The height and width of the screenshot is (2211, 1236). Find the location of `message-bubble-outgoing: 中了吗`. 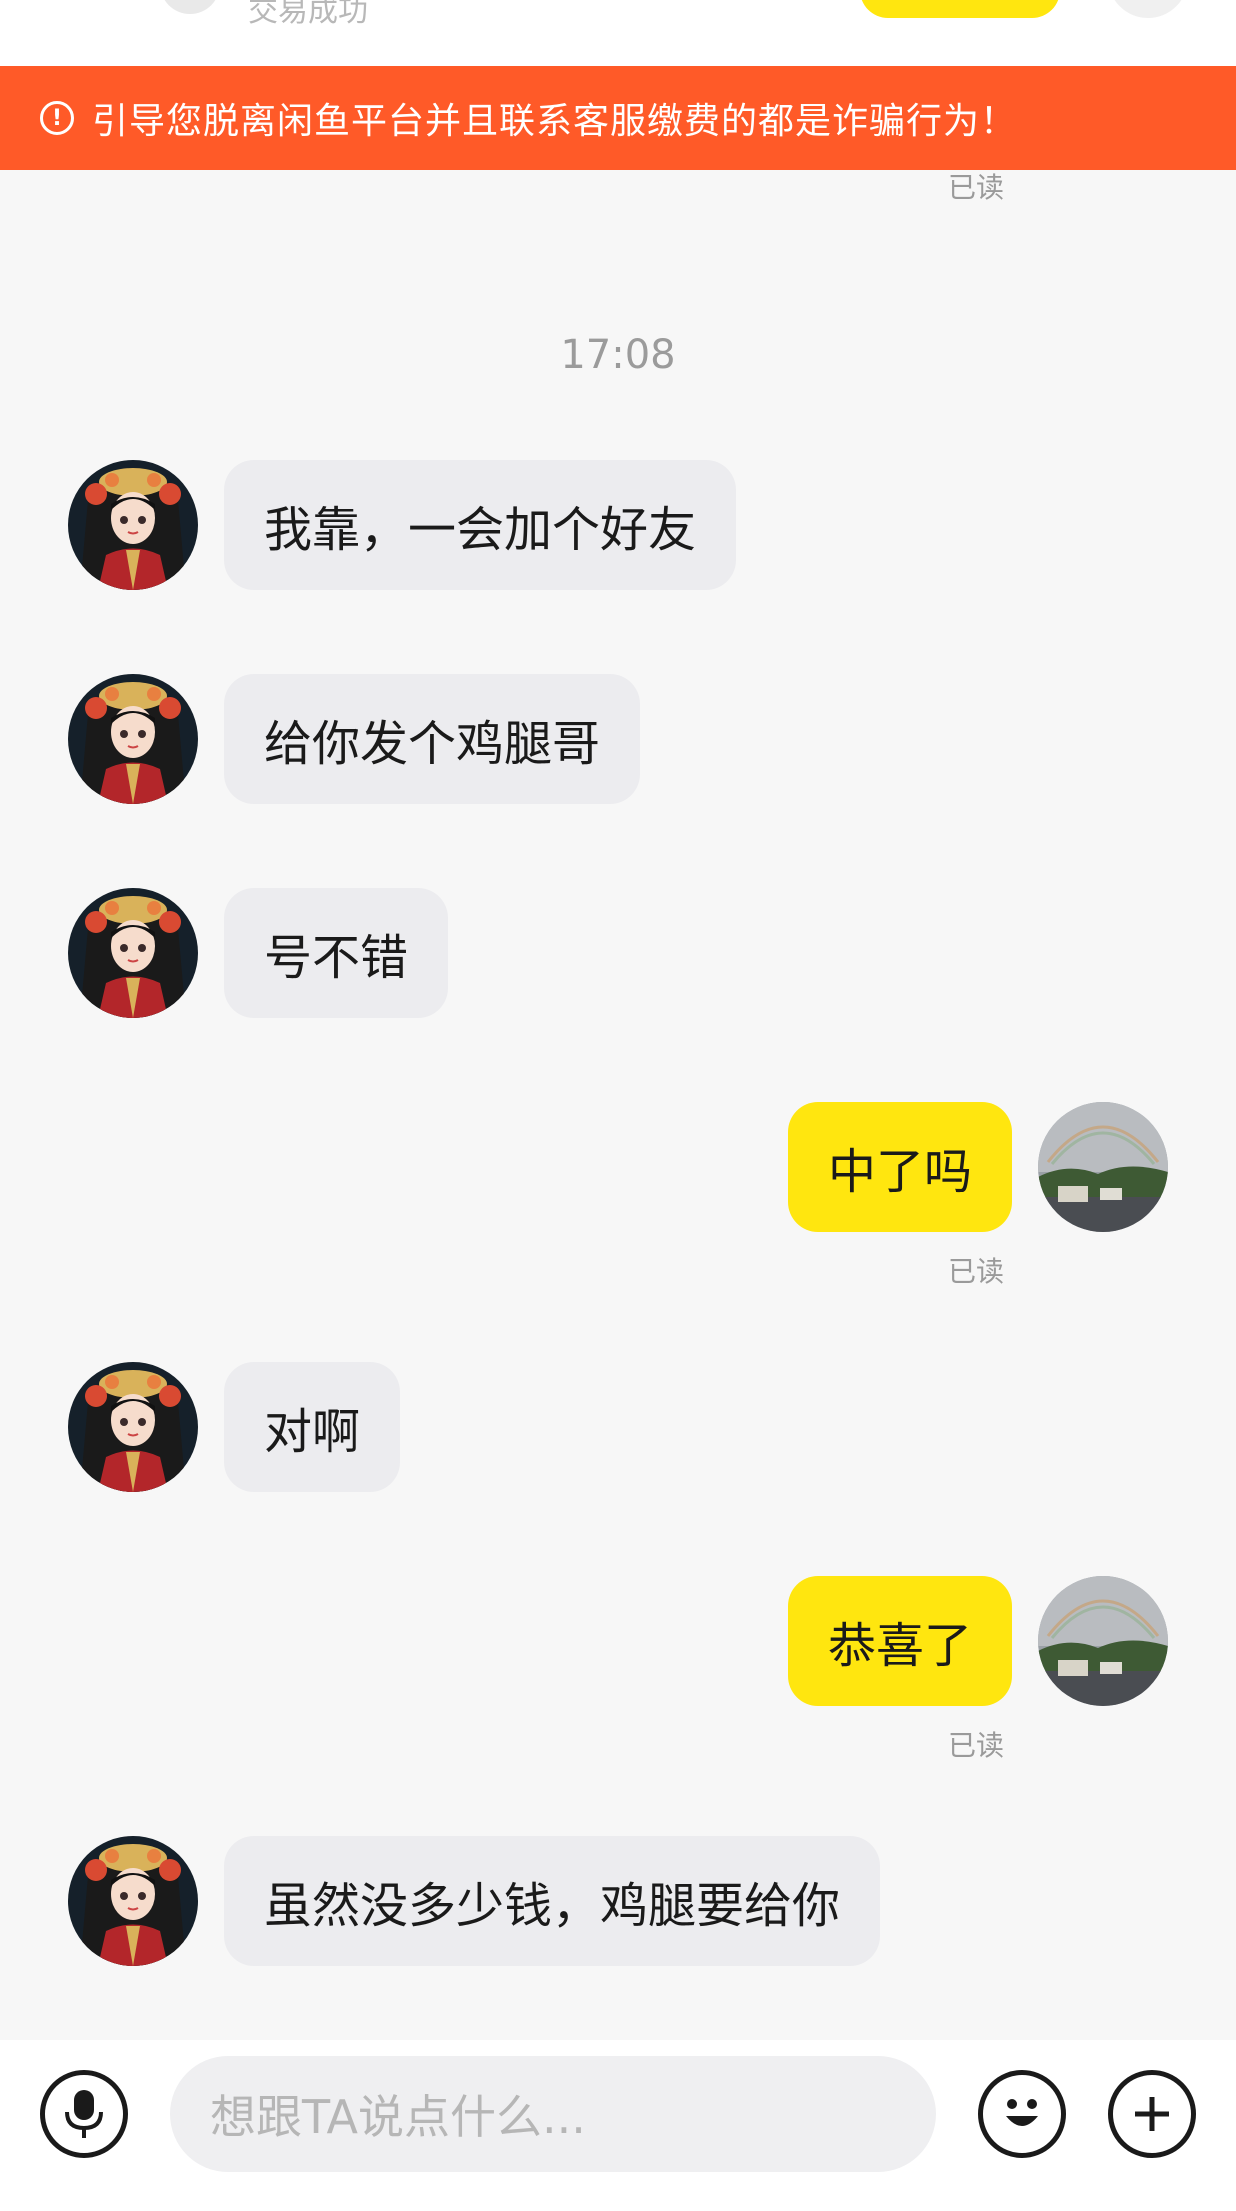

message-bubble-outgoing: 中了吗 is located at coordinates (899, 1167).